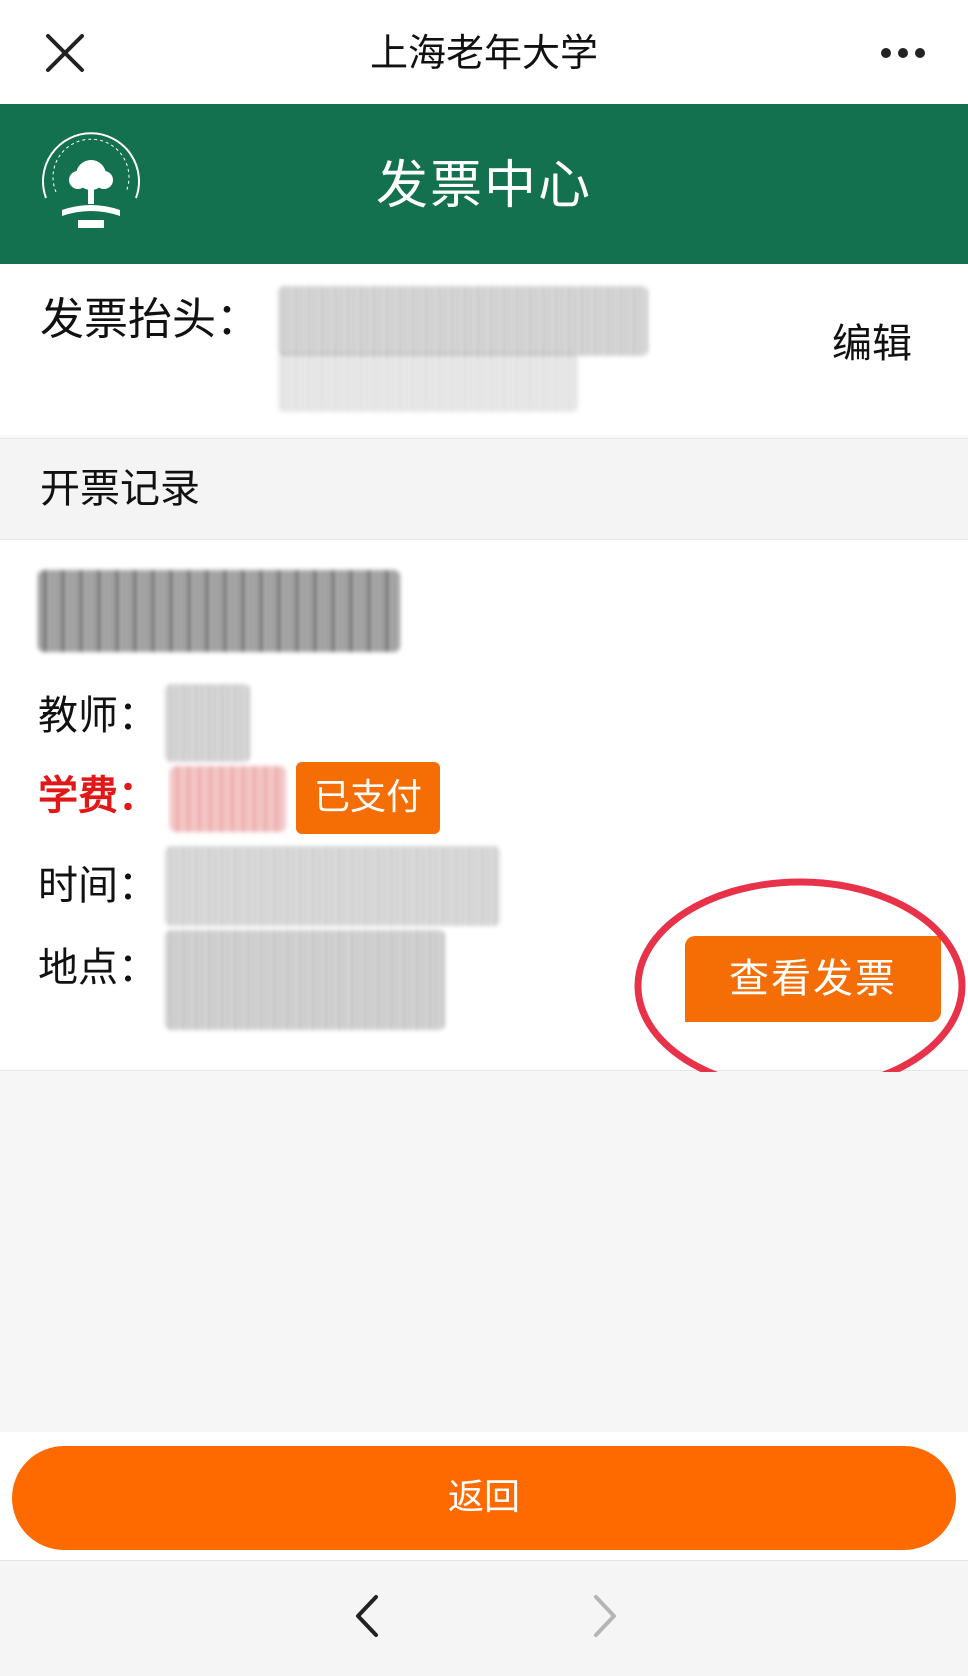 The width and height of the screenshot is (968, 1676). I want to click on edit-button: 编辑, so click(872, 344).